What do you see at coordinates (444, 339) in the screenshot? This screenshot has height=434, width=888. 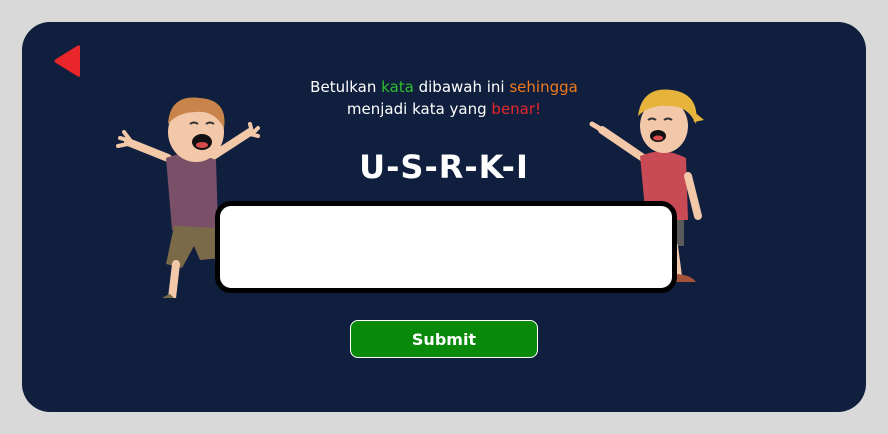 I see `submit-button: Submit` at bounding box center [444, 339].